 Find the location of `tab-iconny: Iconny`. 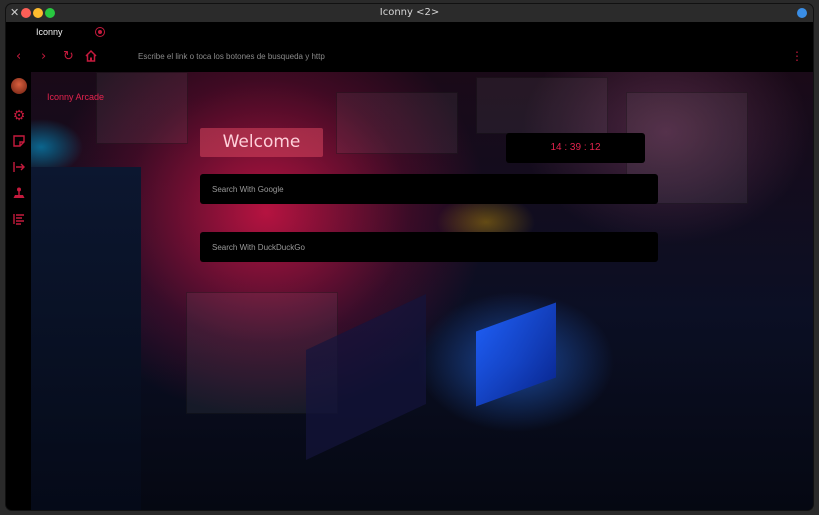

tab-iconny: Iconny is located at coordinates (49, 32).